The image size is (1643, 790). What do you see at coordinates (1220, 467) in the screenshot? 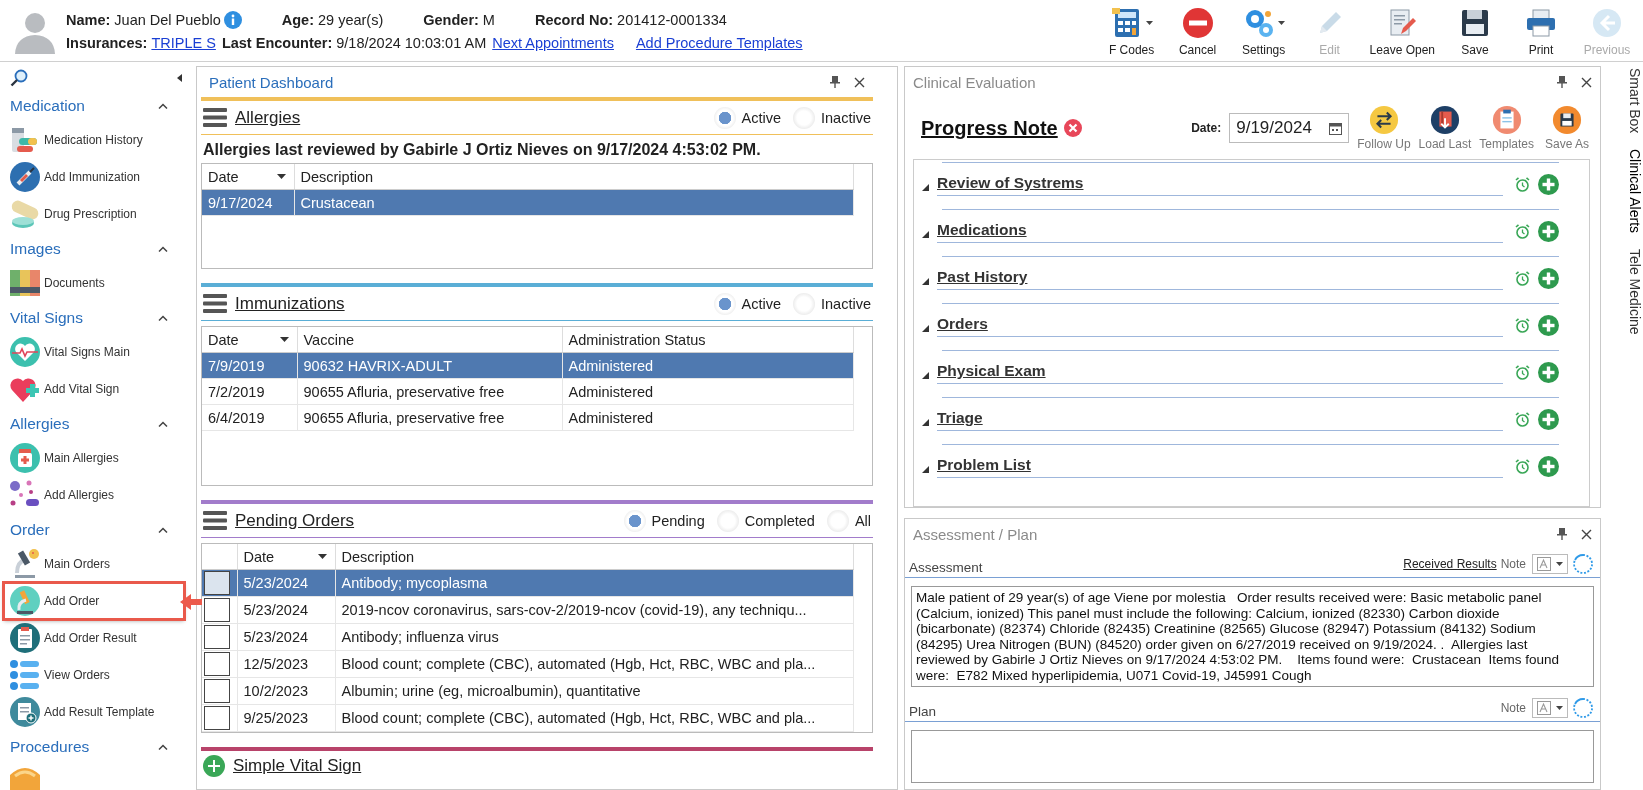
I see `section-title-link: Problem List` at bounding box center [1220, 467].